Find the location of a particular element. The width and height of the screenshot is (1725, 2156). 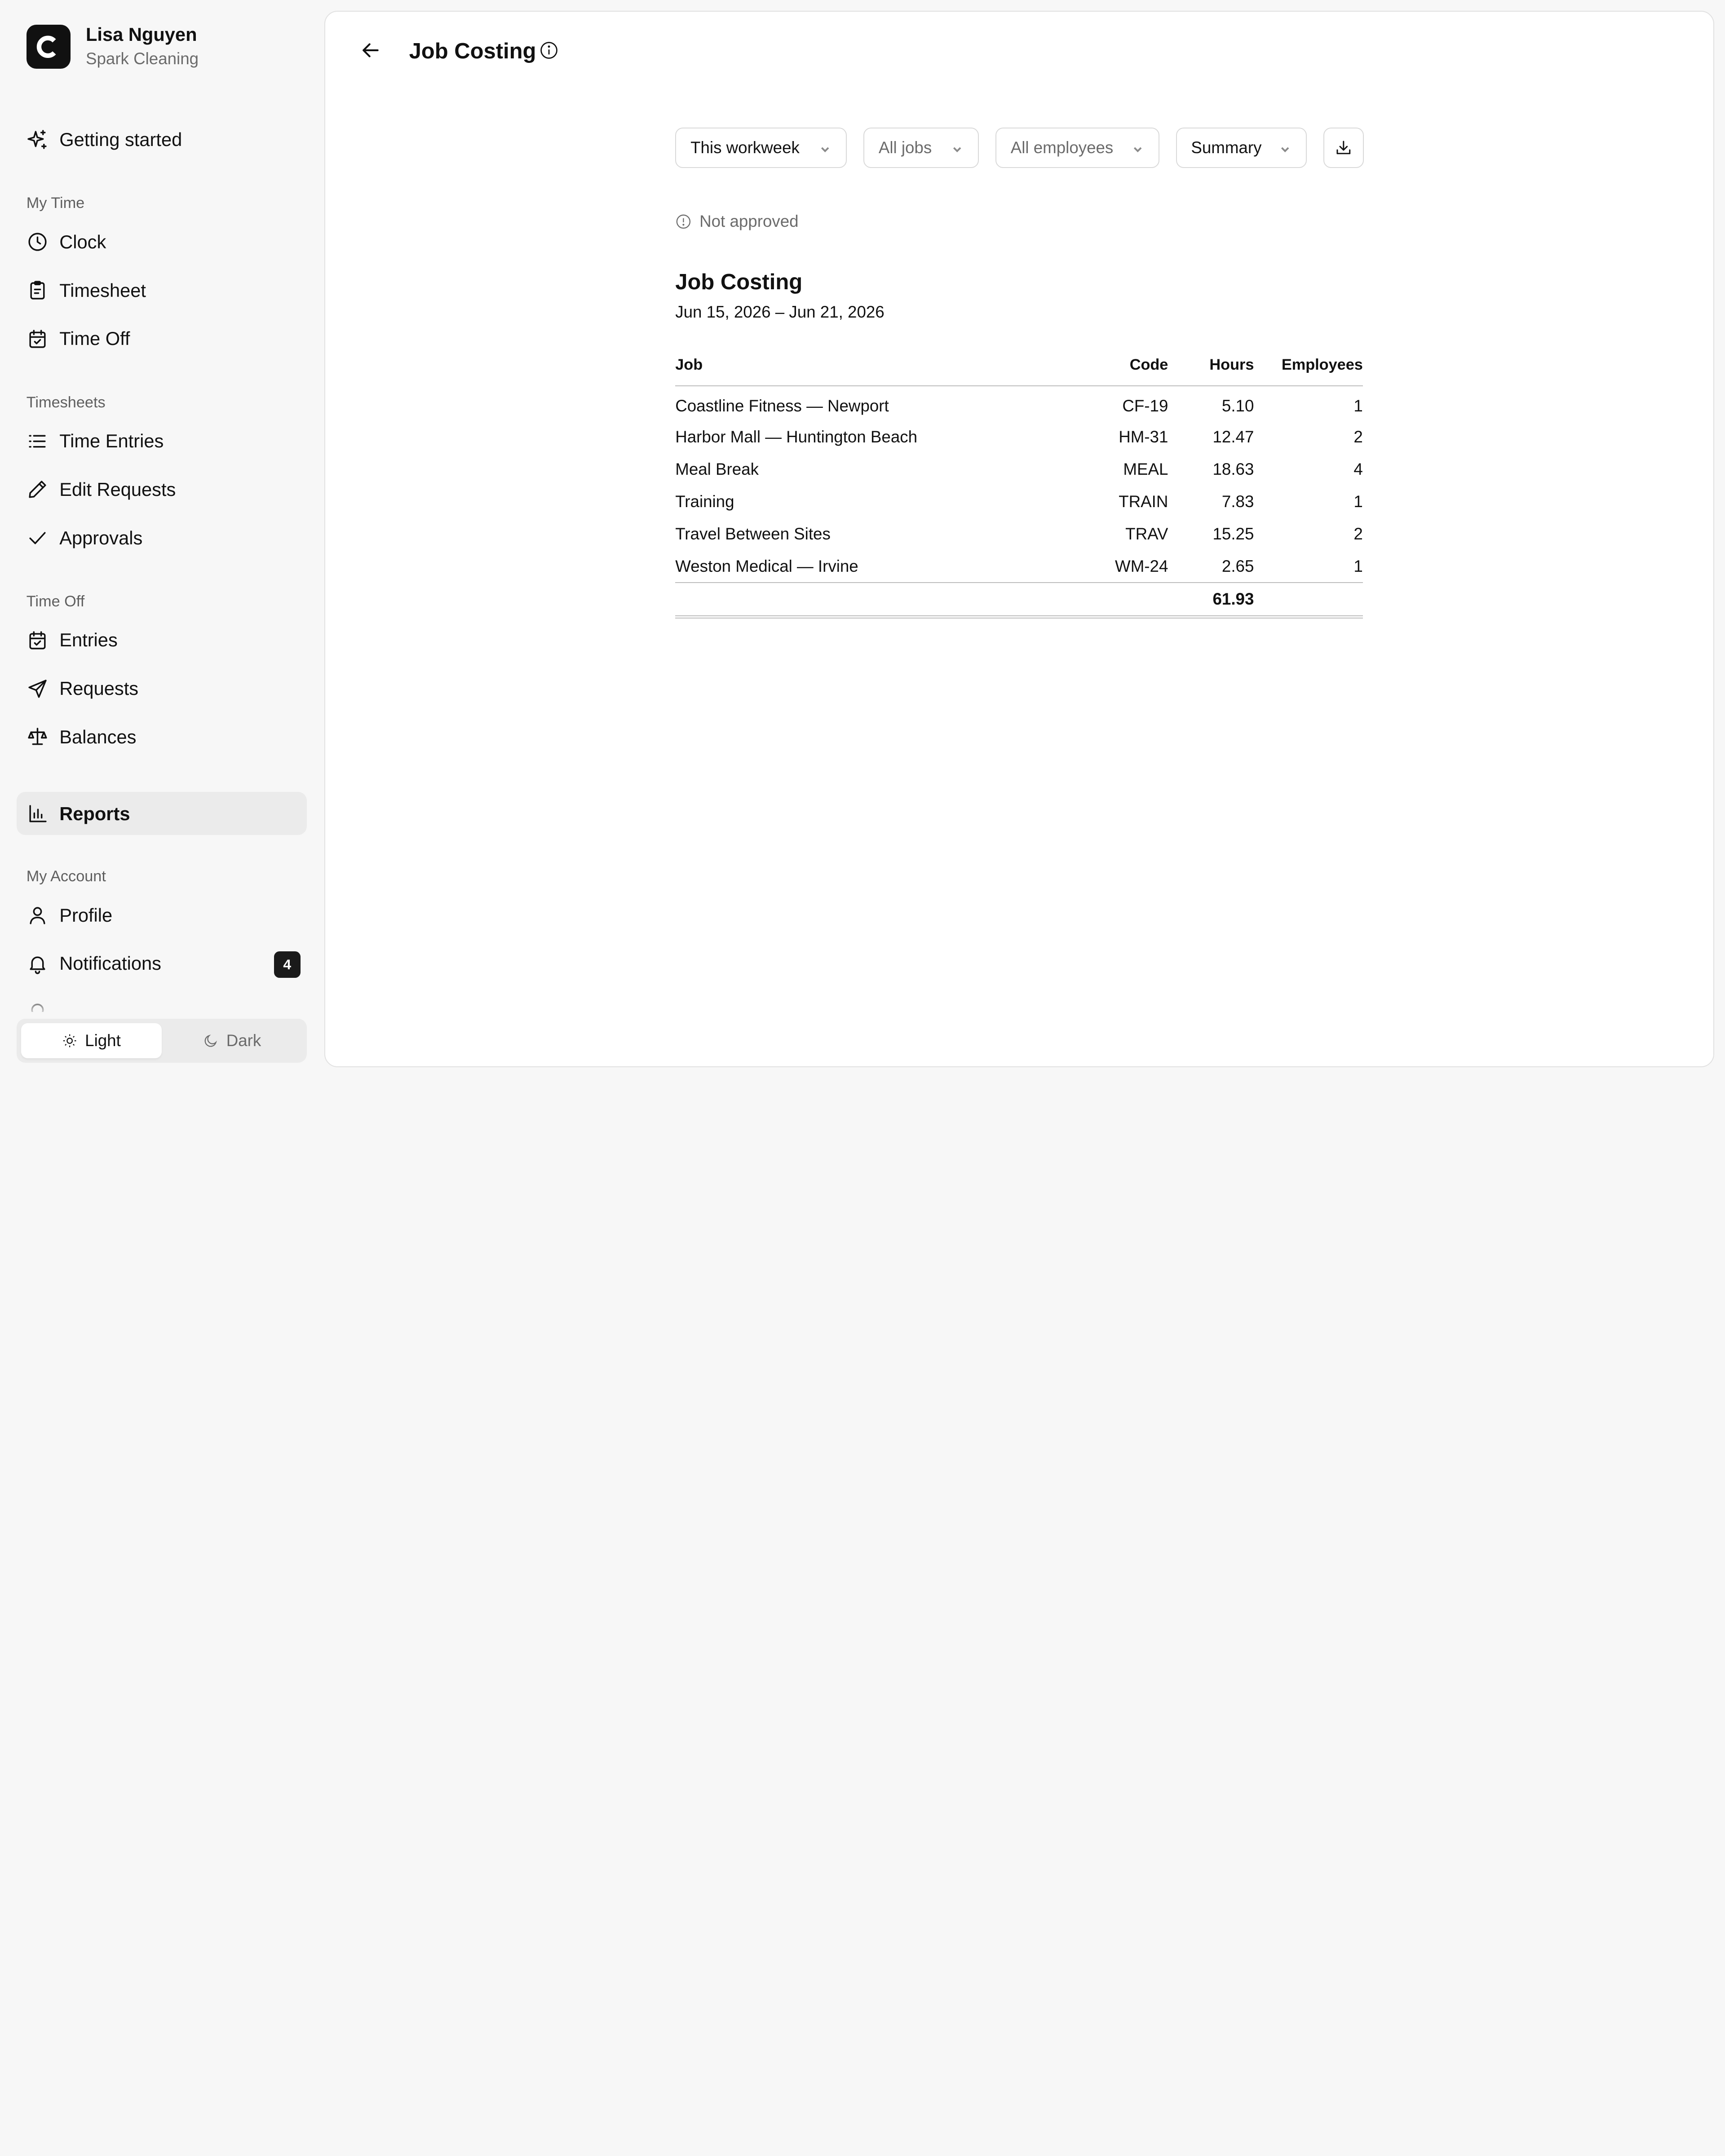

cell-job: Coastline Fitness — Newport is located at coordinates (782, 406).